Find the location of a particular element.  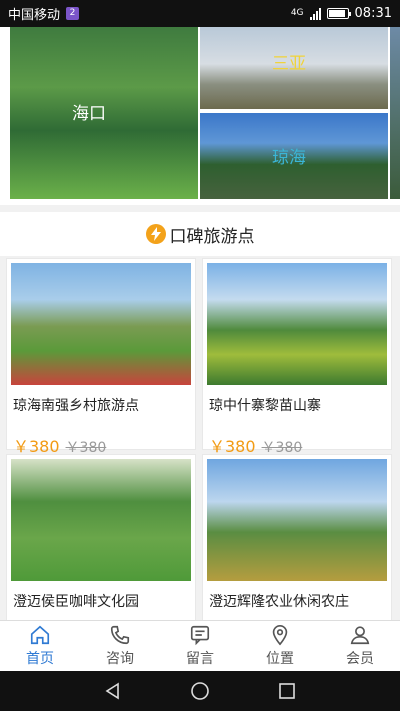

home-circle-icon is located at coordinates (200, 691).